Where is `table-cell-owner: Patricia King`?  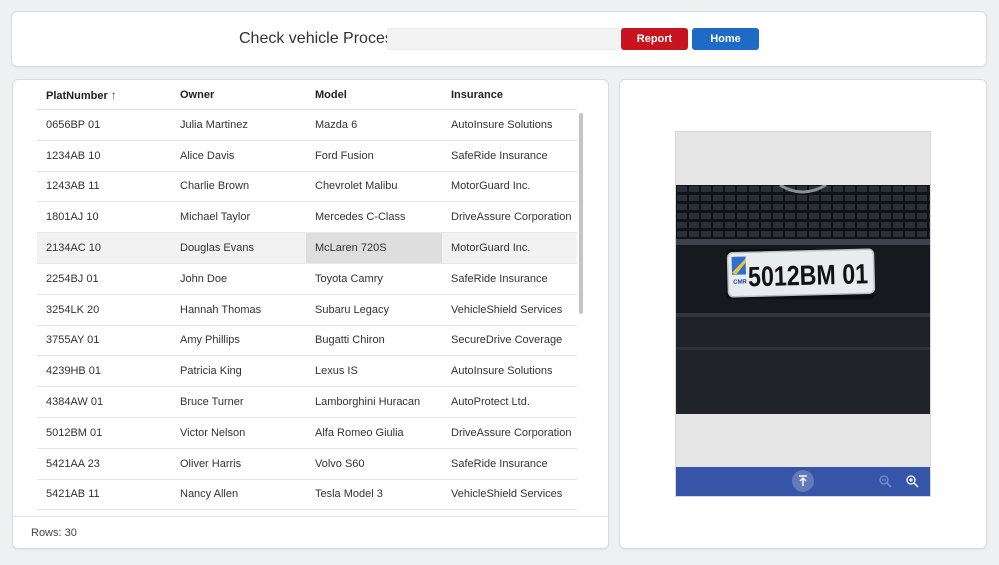
table-cell-owner: Patricia King is located at coordinates (238, 371).